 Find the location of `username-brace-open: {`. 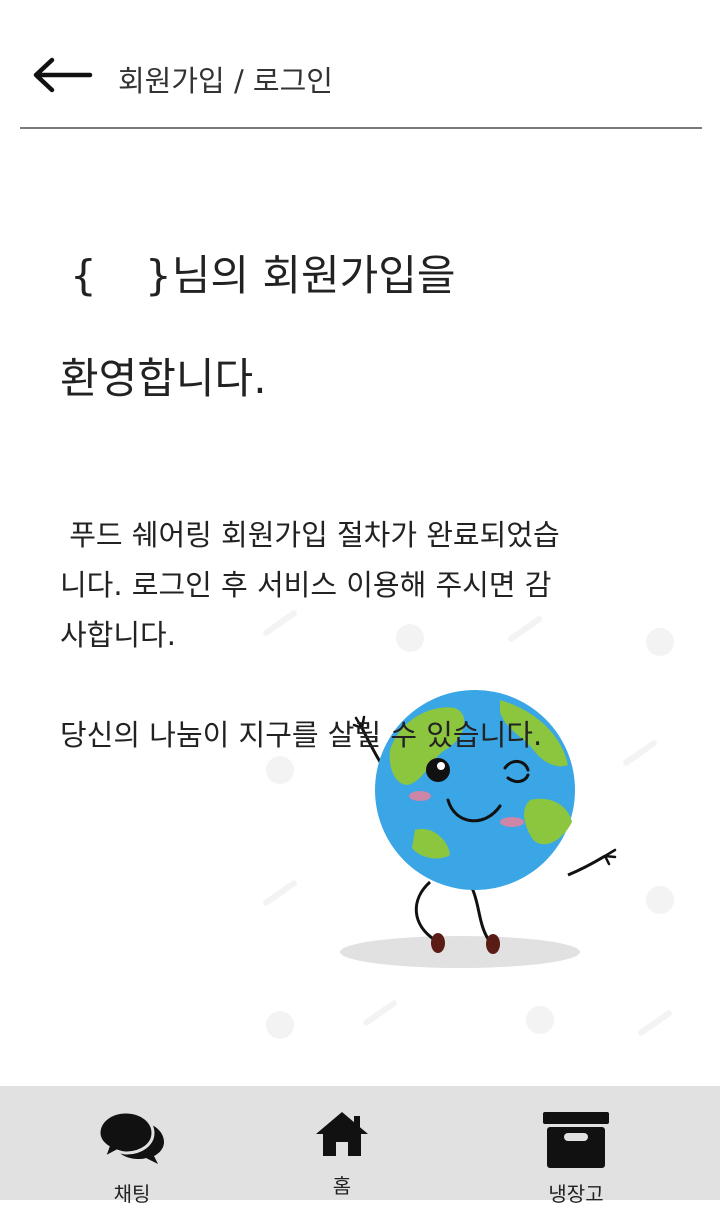

username-brace-open: { is located at coordinates (83, 275).